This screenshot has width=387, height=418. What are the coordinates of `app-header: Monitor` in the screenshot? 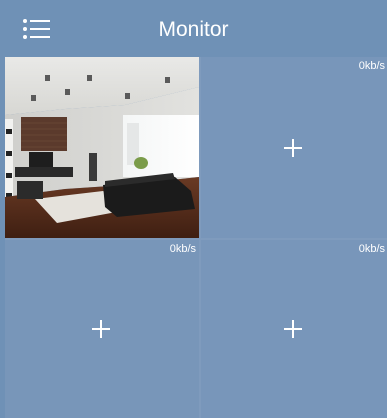 It's located at (193, 28).